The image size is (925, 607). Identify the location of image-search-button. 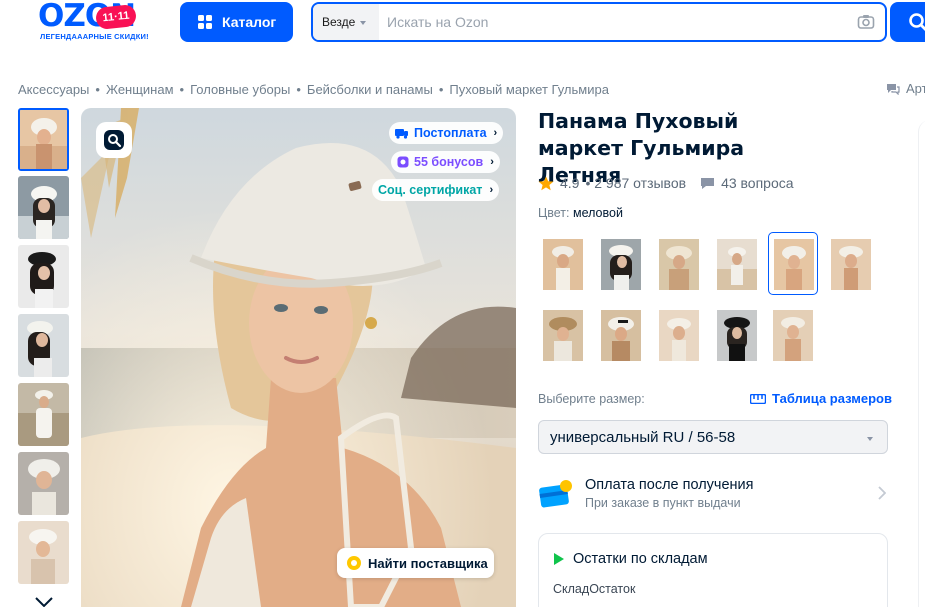
(114, 140).